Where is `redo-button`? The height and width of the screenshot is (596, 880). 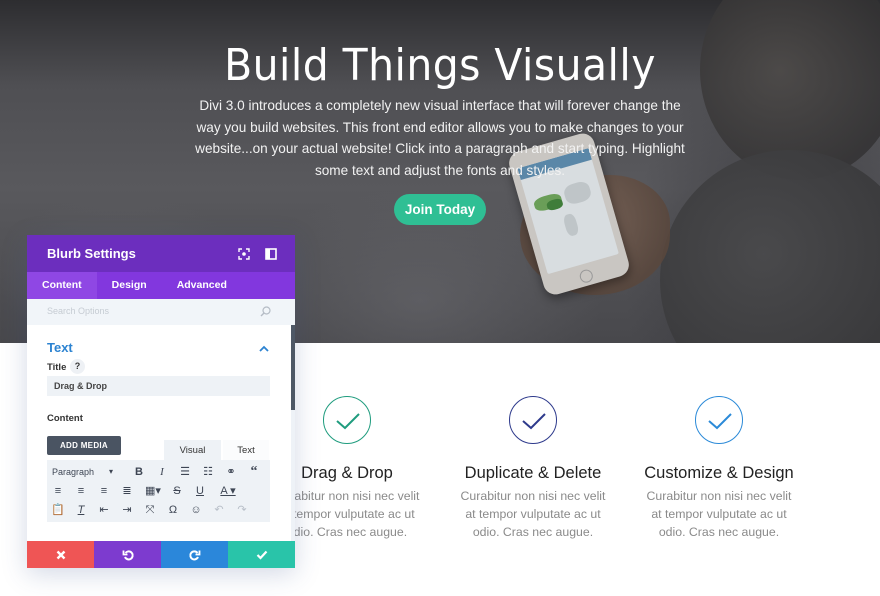 redo-button is located at coordinates (194, 554).